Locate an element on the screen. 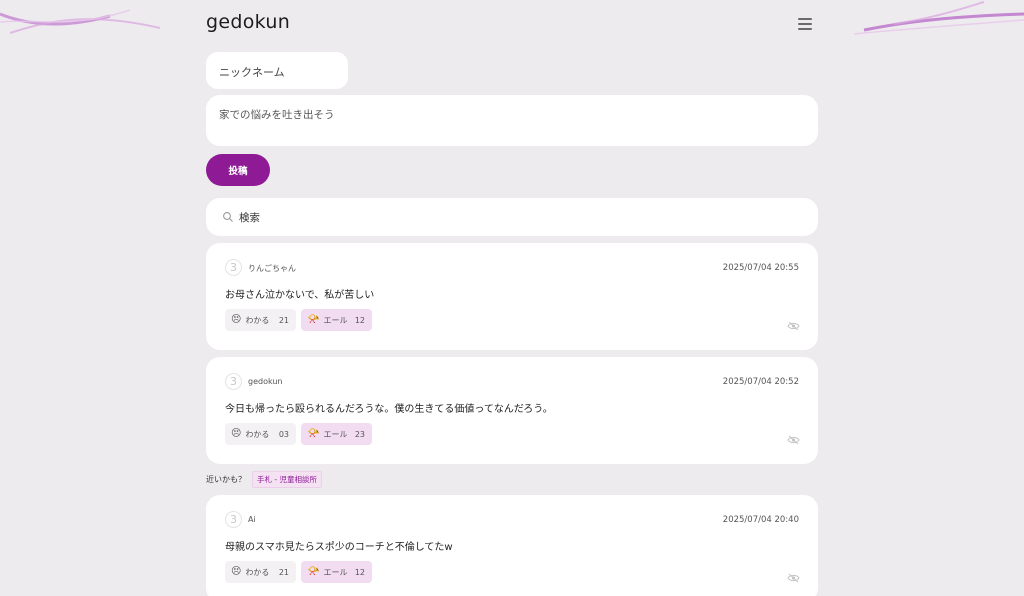 This screenshot has height=596, width=1024. hamburger-icon is located at coordinates (805, 24).